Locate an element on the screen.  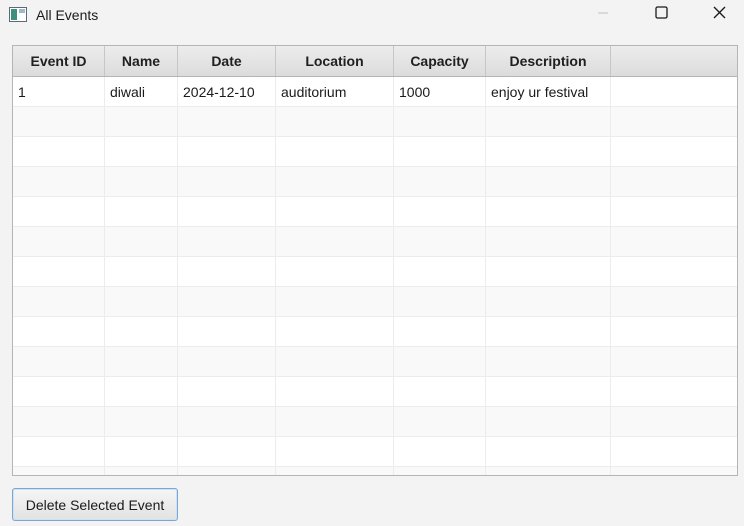
column-header-description: Description is located at coordinates (548, 61).